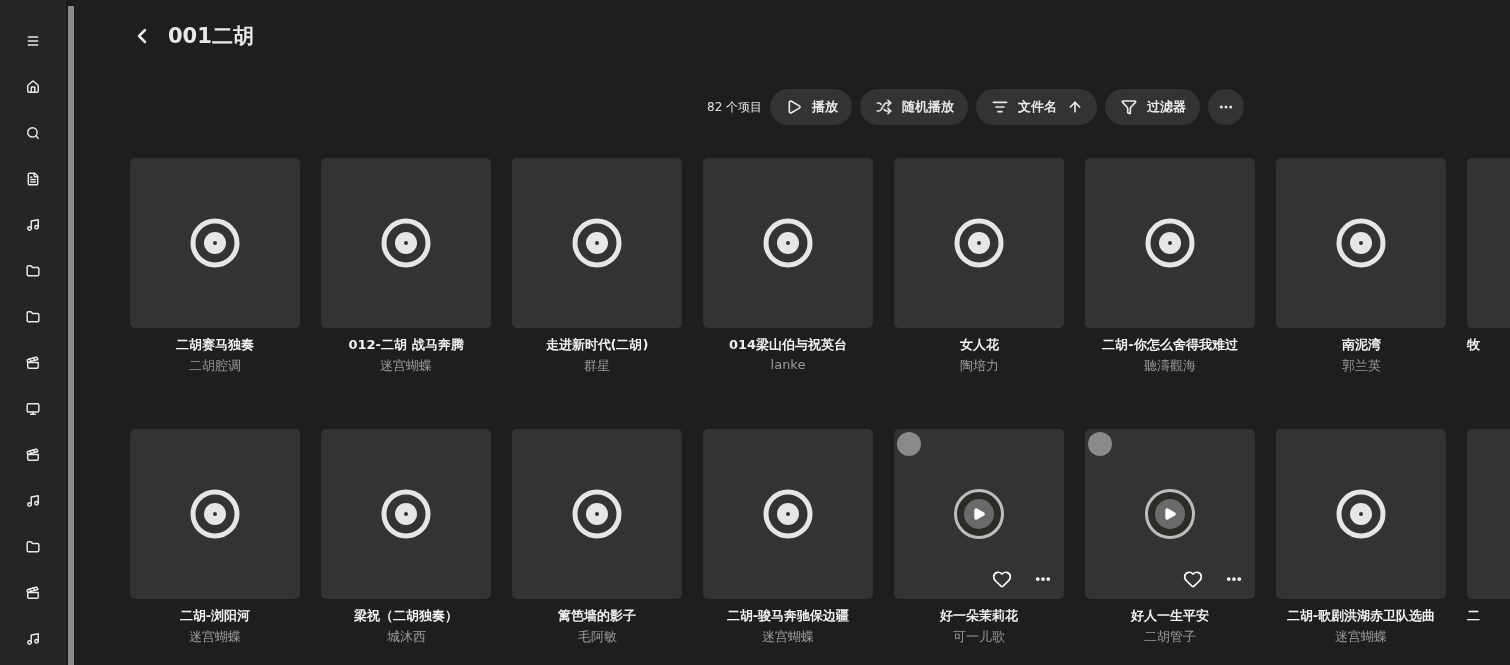 The height and width of the screenshot is (665, 1510). I want to click on song-title: 二胡赛马独奏, so click(215, 345).